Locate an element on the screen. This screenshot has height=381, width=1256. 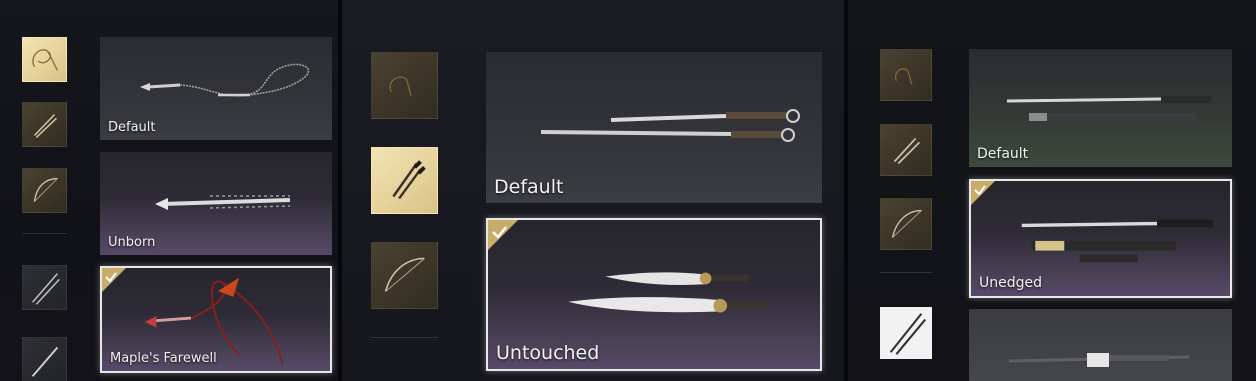
skin-card: Maple's Farewell is located at coordinates (216, 319).